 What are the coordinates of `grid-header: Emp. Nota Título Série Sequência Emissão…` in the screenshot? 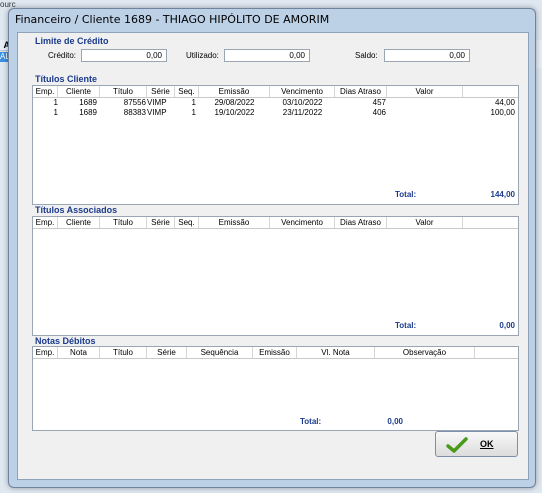 It's located at (275, 353).